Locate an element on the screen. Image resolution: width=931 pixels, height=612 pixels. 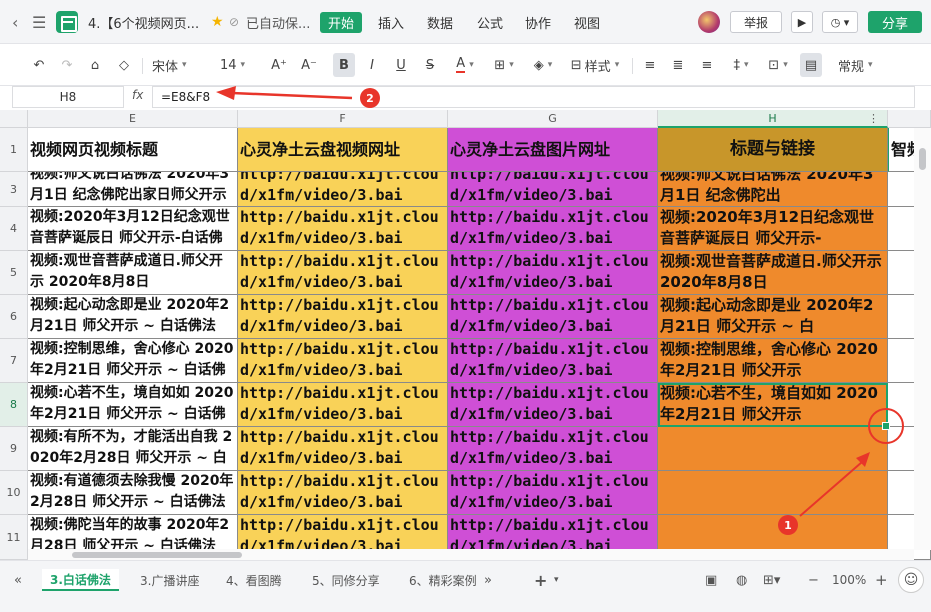
row-header-10: 10 is located at coordinates (14, 493).